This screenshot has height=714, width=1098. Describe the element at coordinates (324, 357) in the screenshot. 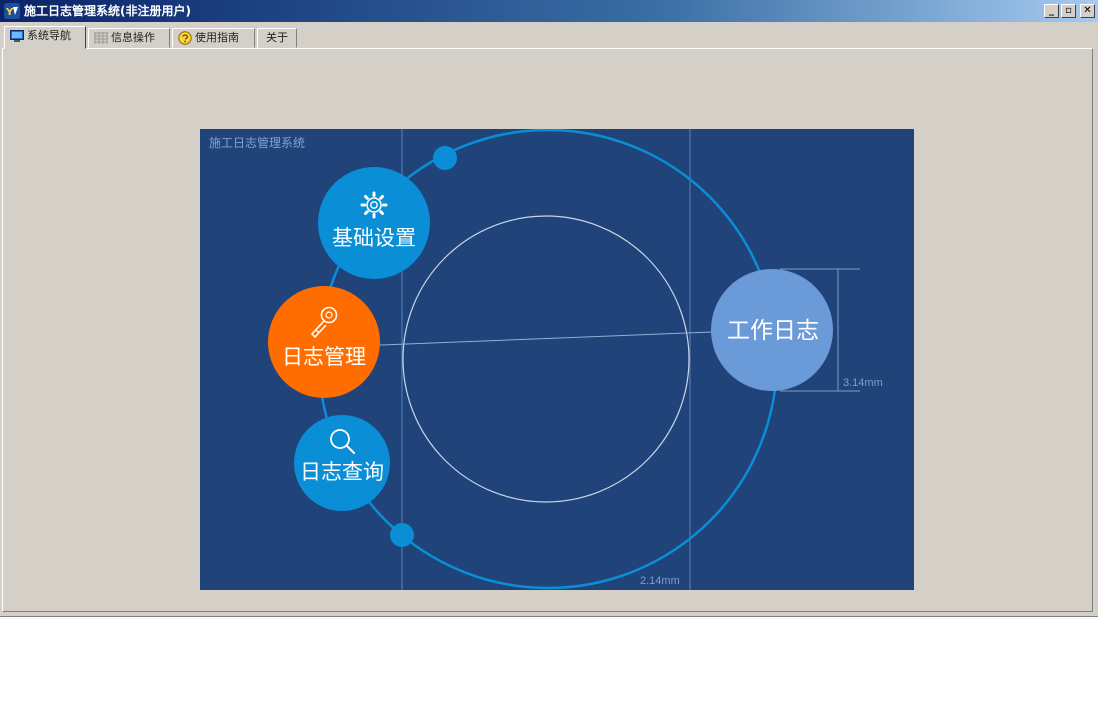

I see `menu-label: 日志管理` at that location.